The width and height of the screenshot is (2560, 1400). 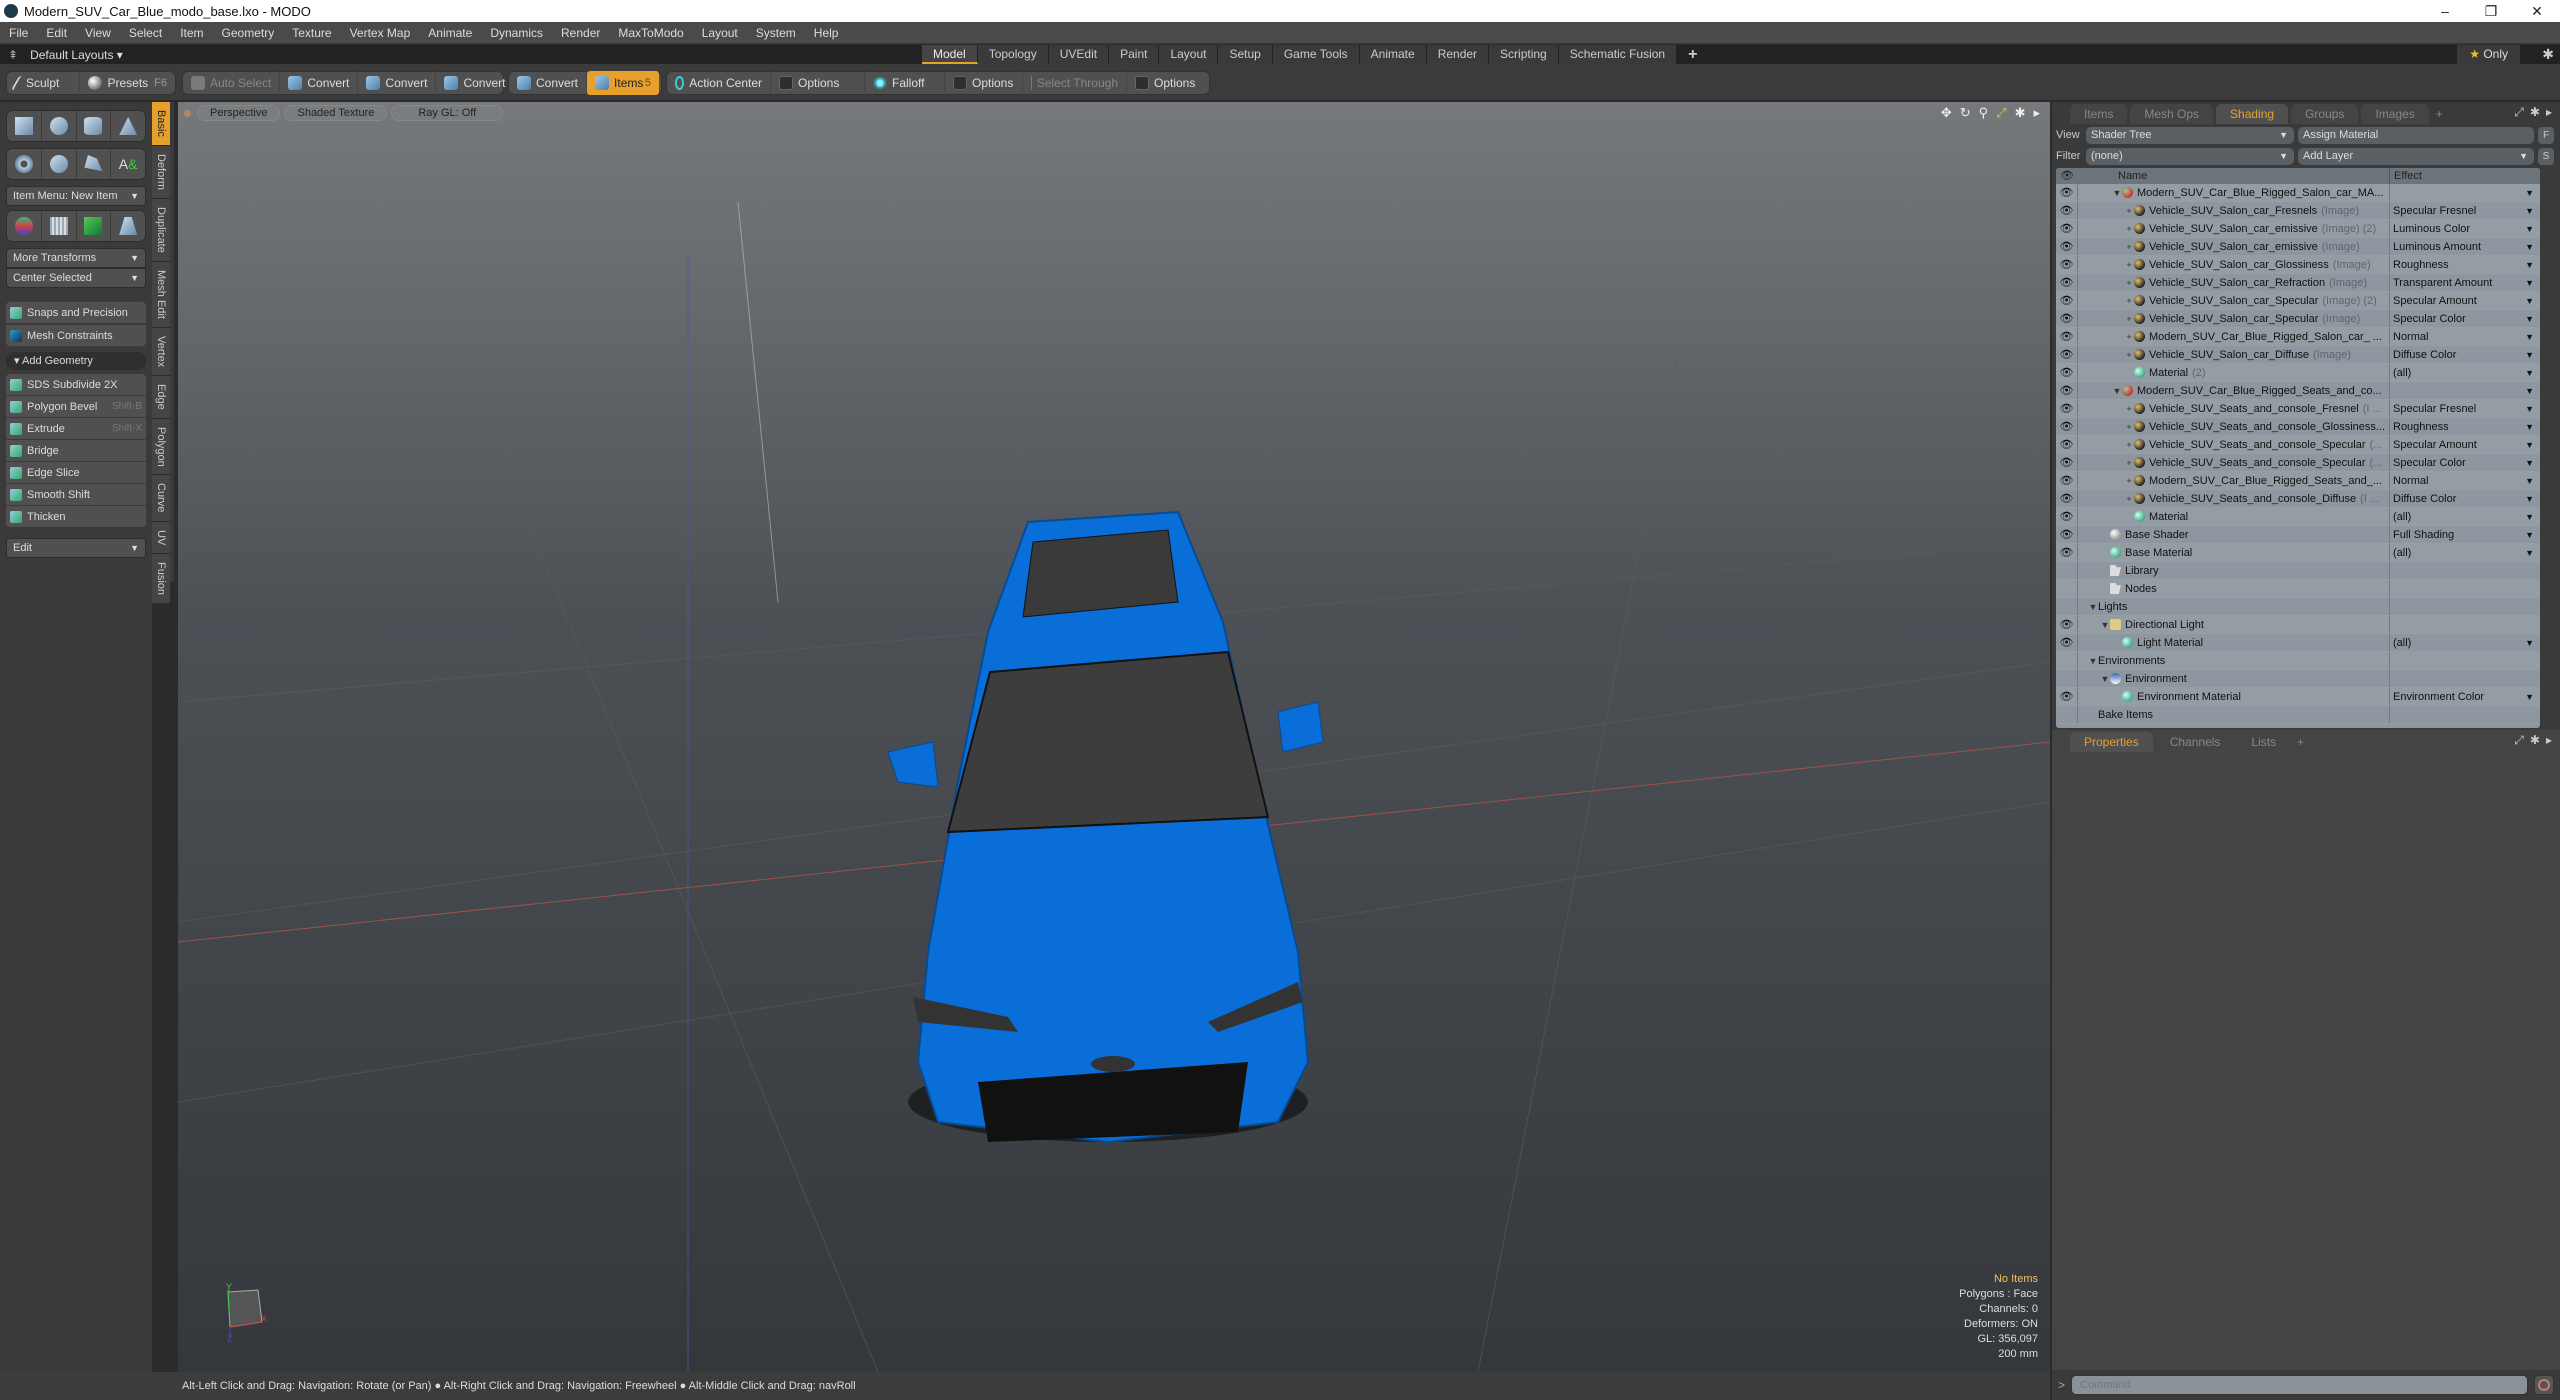 I want to click on panel-tab-channels: Channels, so click(x=2195, y=742).